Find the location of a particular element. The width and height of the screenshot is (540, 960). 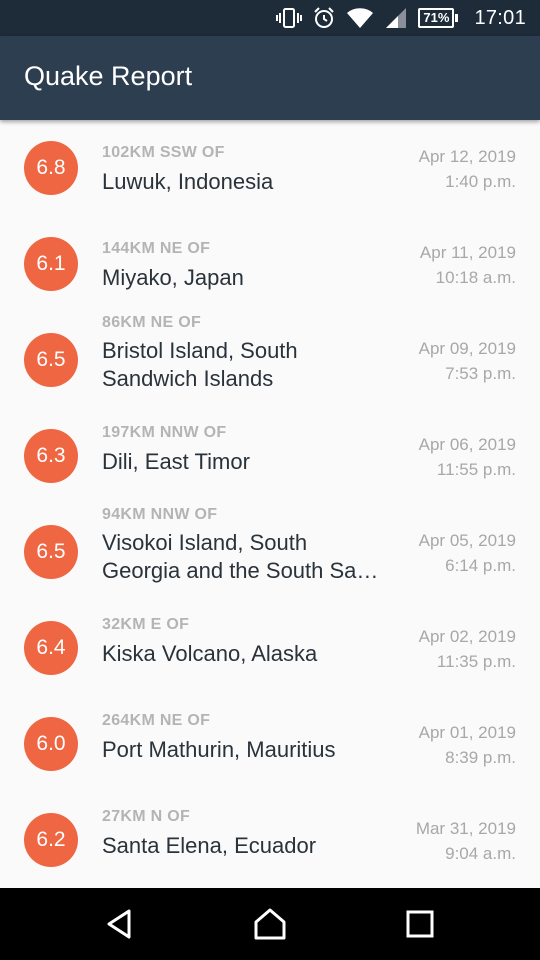

quake-date: Apr 06, 2019 is located at coordinates (467, 444).